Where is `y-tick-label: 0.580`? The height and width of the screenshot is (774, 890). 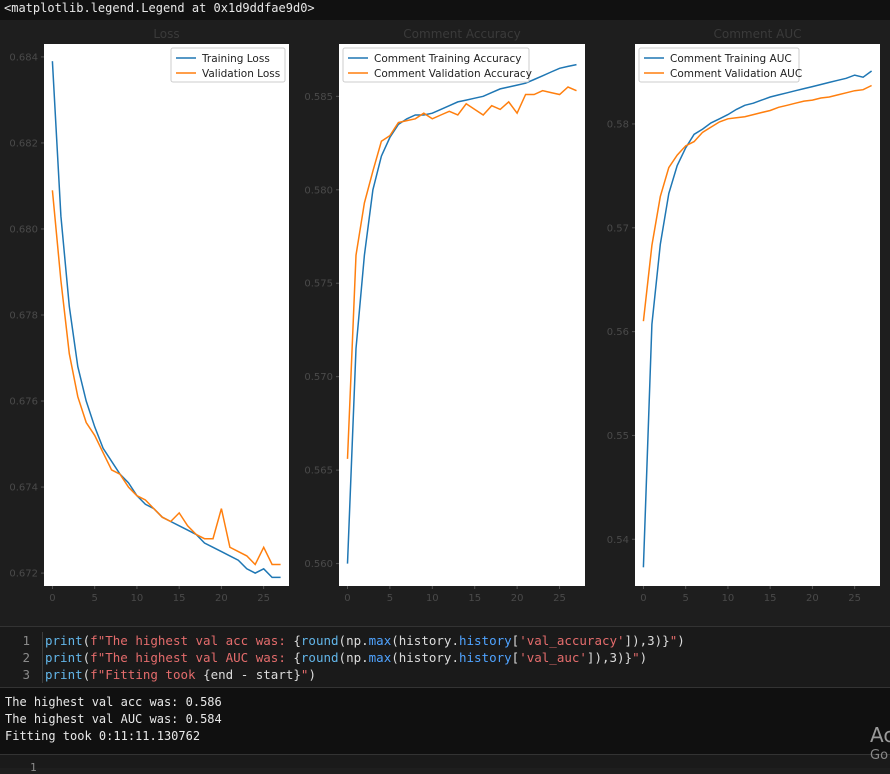
y-tick-label: 0.580 is located at coordinates (318, 190).